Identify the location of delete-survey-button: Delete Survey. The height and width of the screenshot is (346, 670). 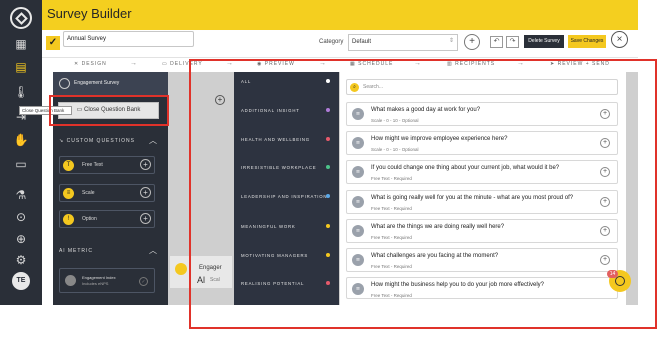
(544, 41).